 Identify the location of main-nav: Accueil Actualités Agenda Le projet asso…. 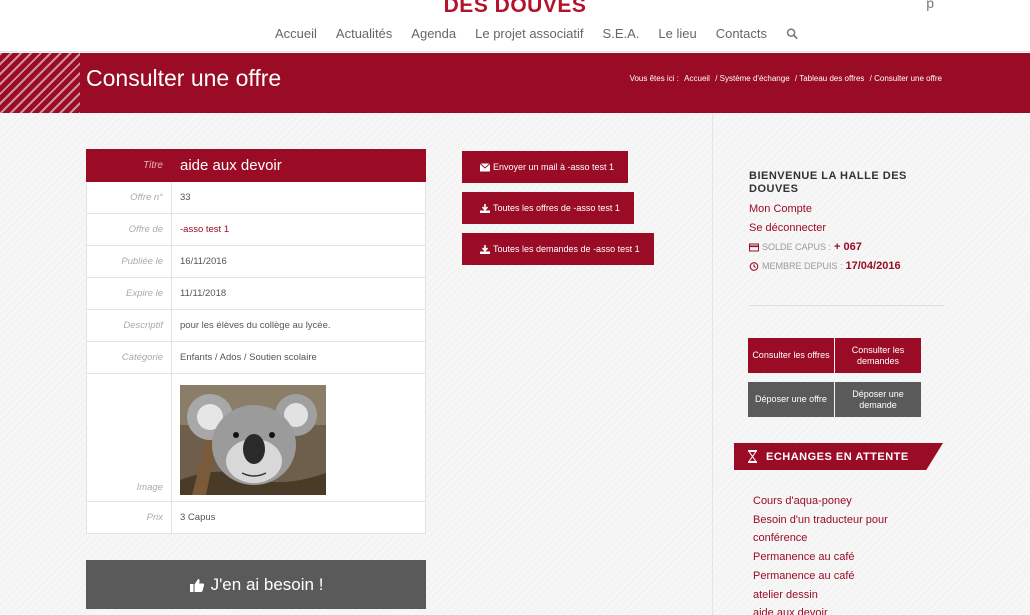
(537, 33).